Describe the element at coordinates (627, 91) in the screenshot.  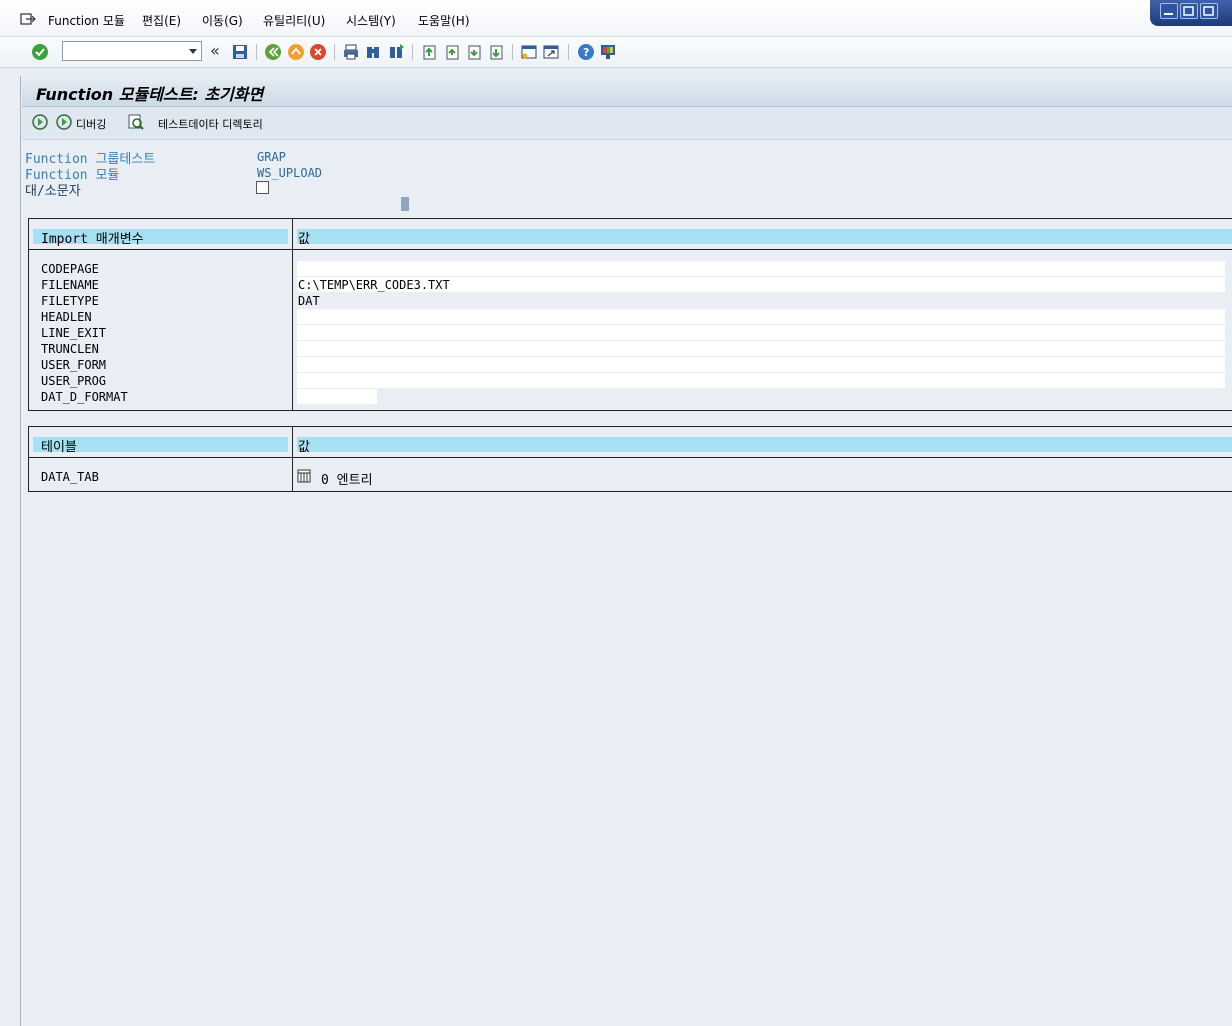
I see `title-bar: Function 모듈테스트: 초기화면` at that location.